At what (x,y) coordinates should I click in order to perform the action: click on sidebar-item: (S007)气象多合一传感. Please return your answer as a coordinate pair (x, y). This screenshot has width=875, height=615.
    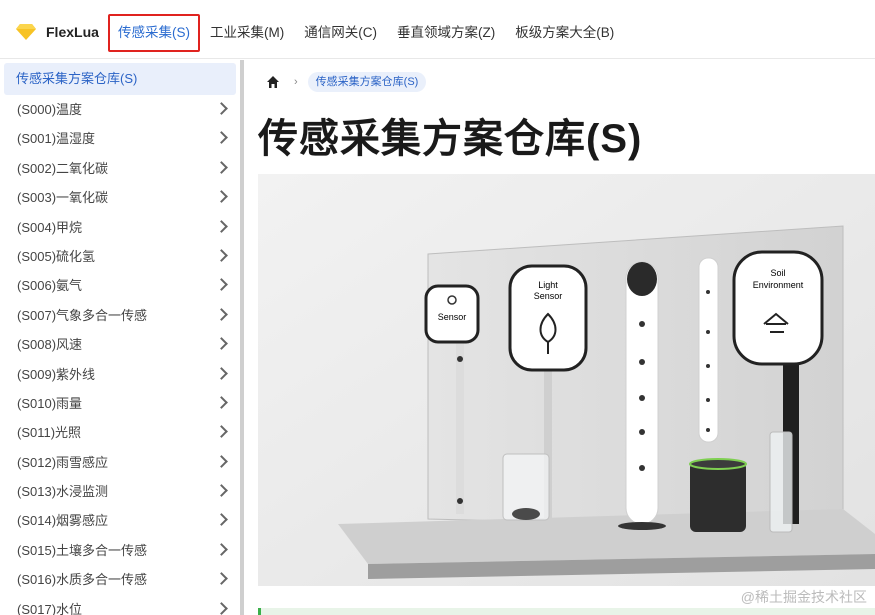
    Looking at the image, I should click on (120, 315).